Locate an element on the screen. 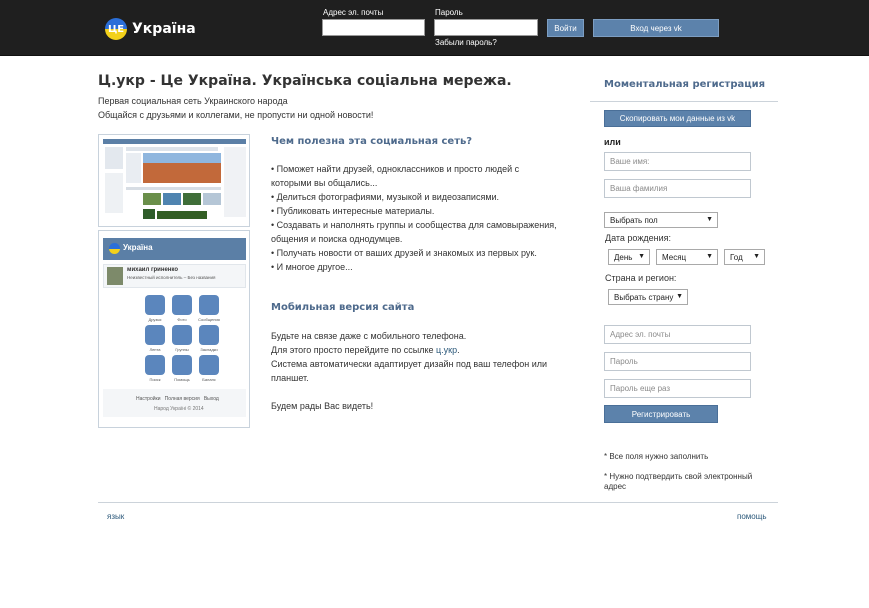 Image resolution: width=869 pixels, height=608 pixels. day-select-value: День is located at coordinates (623, 257).